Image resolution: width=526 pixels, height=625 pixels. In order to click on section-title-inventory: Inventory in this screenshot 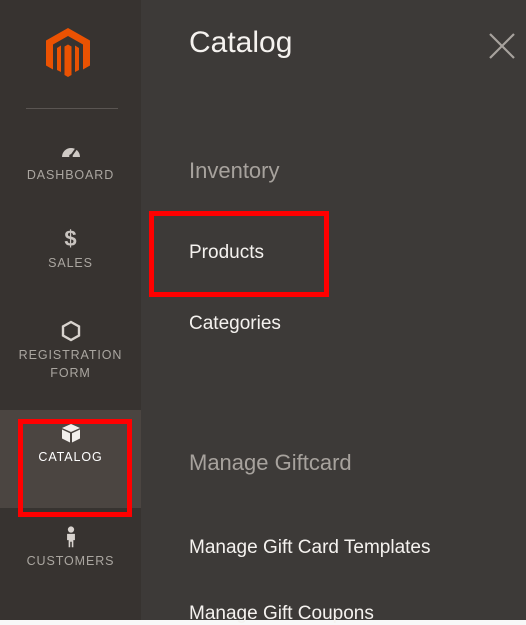, I will do `click(234, 170)`.